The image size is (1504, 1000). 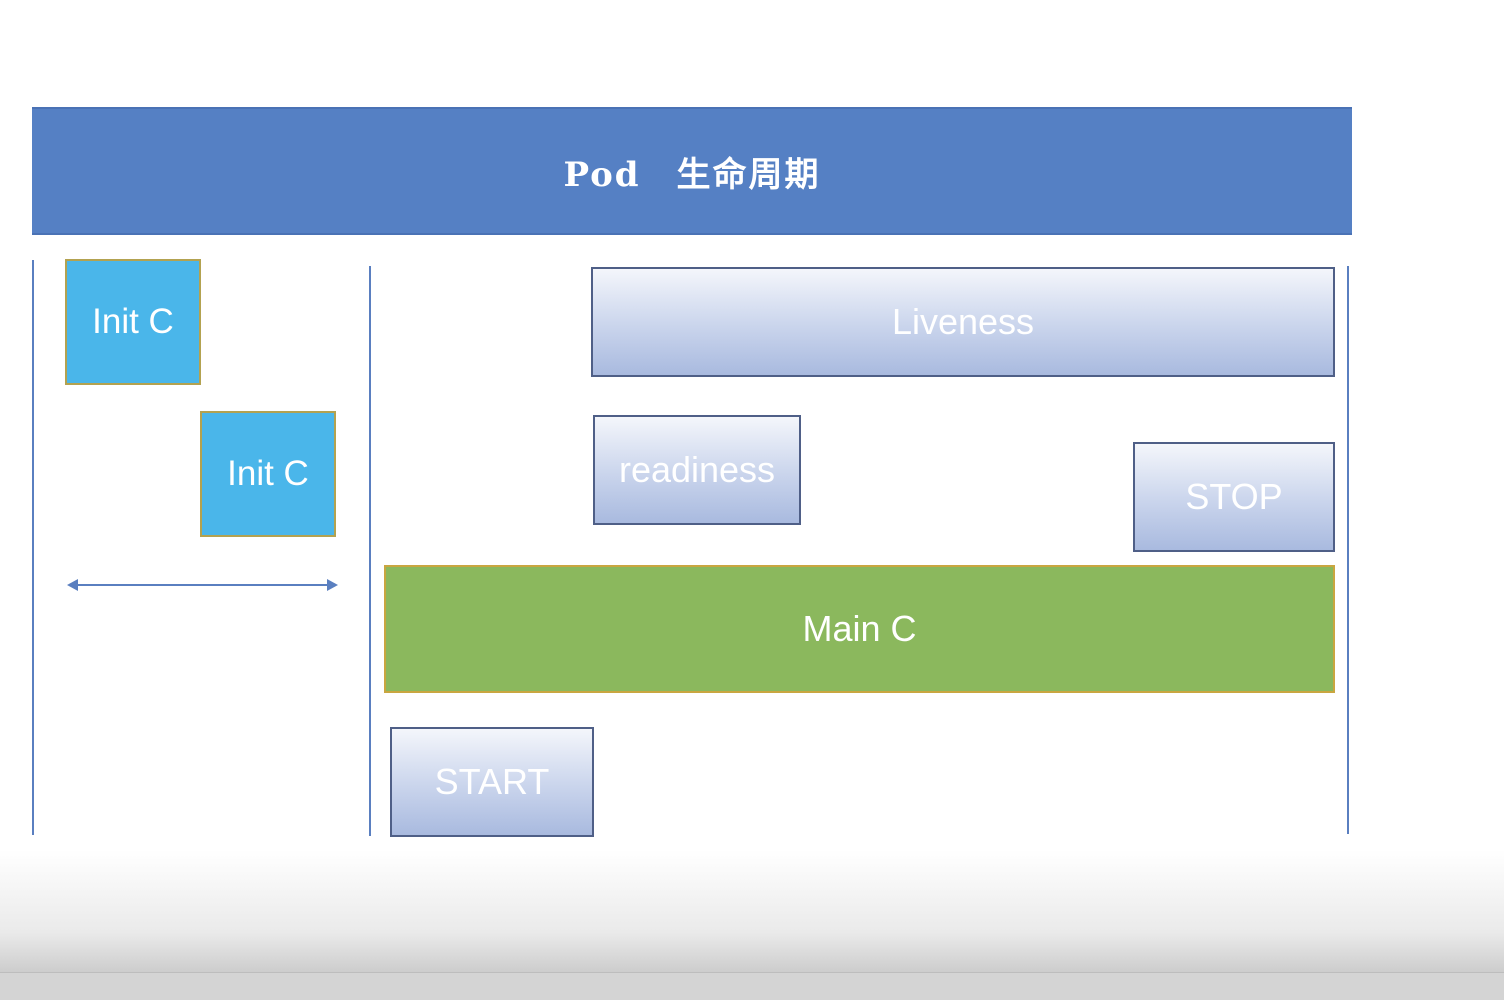 I want to click on readiness-label: readiness, so click(x=697, y=469).